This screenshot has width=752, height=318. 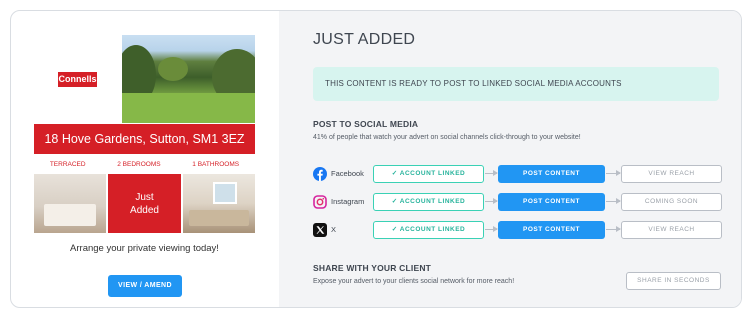 What do you see at coordinates (70, 203) in the screenshot?
I see `bedroom-photo` at bounding box center [70, 203].